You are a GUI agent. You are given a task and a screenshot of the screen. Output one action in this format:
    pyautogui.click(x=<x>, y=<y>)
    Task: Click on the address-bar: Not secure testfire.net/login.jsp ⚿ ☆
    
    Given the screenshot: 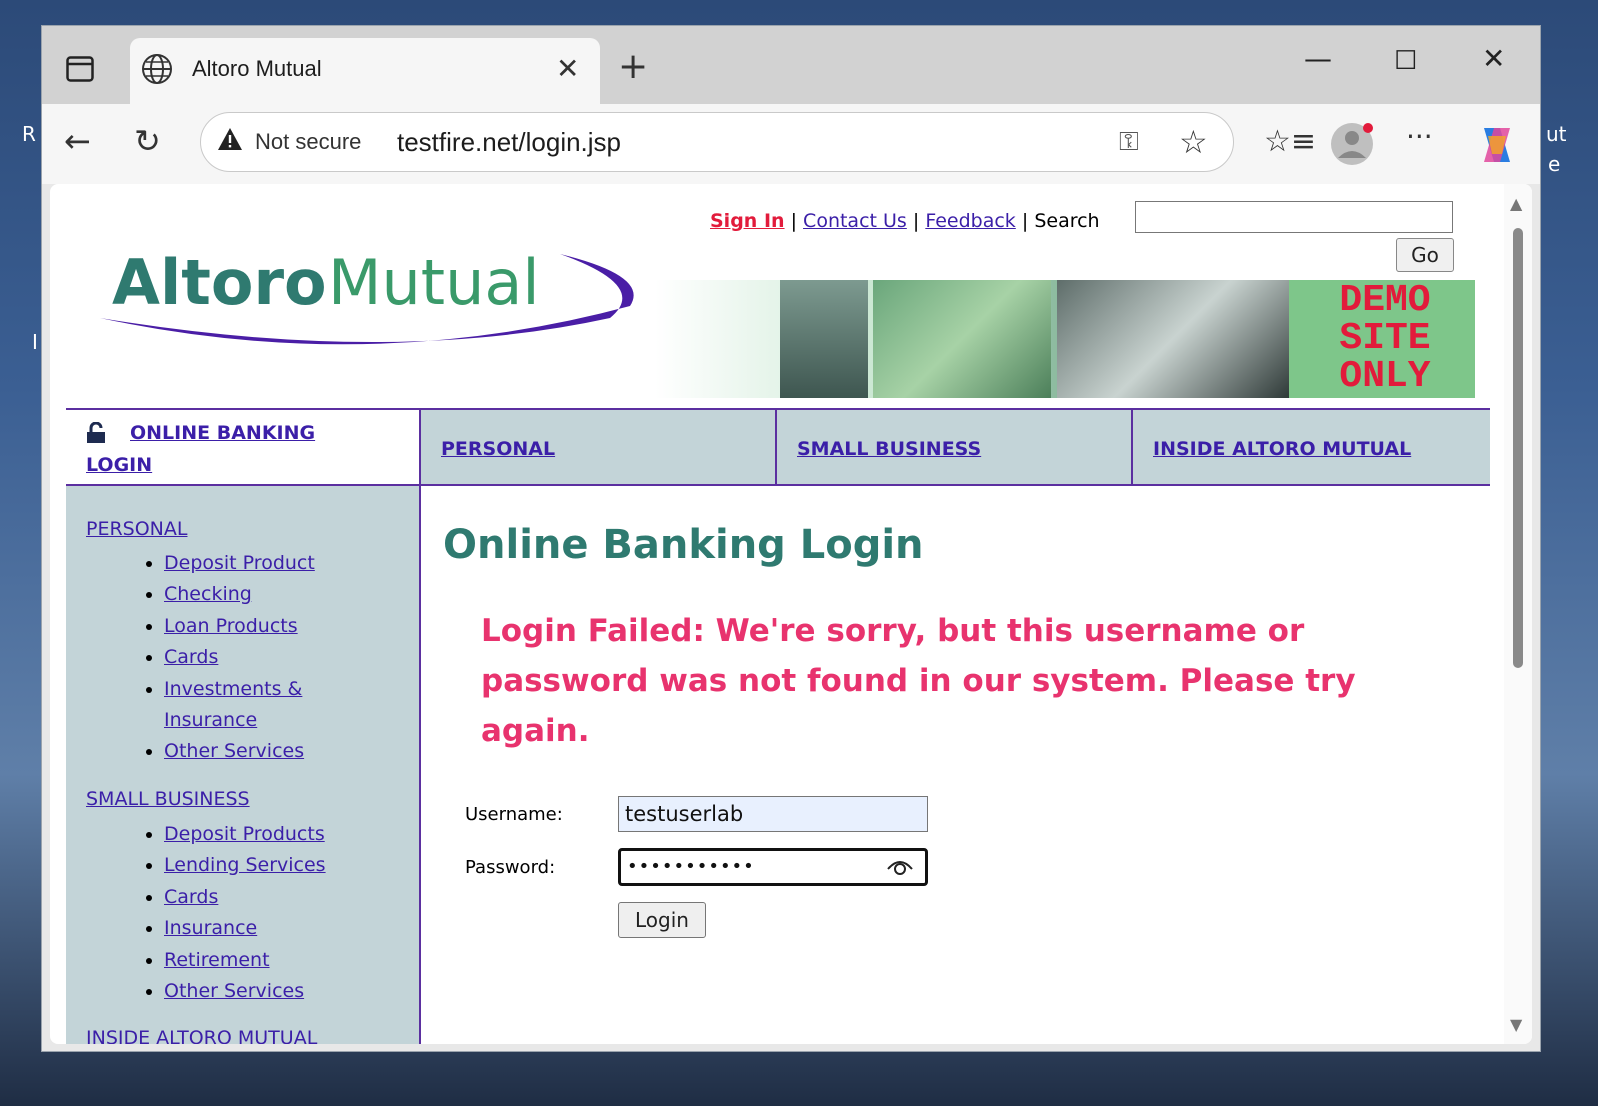 What is the action you would take?
    pyautogui.click(x=717, y=142)
    